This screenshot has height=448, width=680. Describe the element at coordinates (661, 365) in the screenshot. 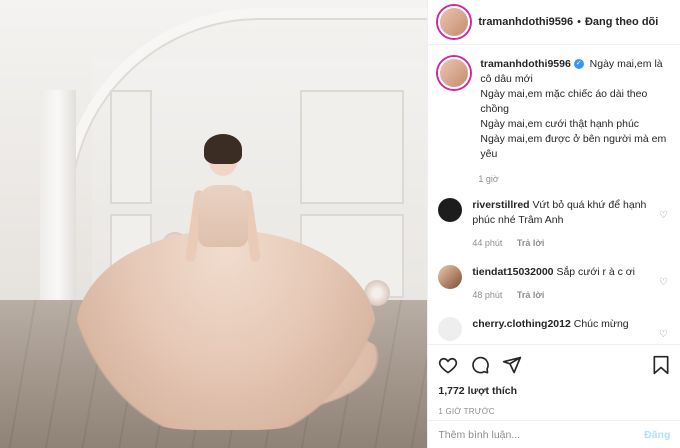

I see `bookmark-icon` at that location.